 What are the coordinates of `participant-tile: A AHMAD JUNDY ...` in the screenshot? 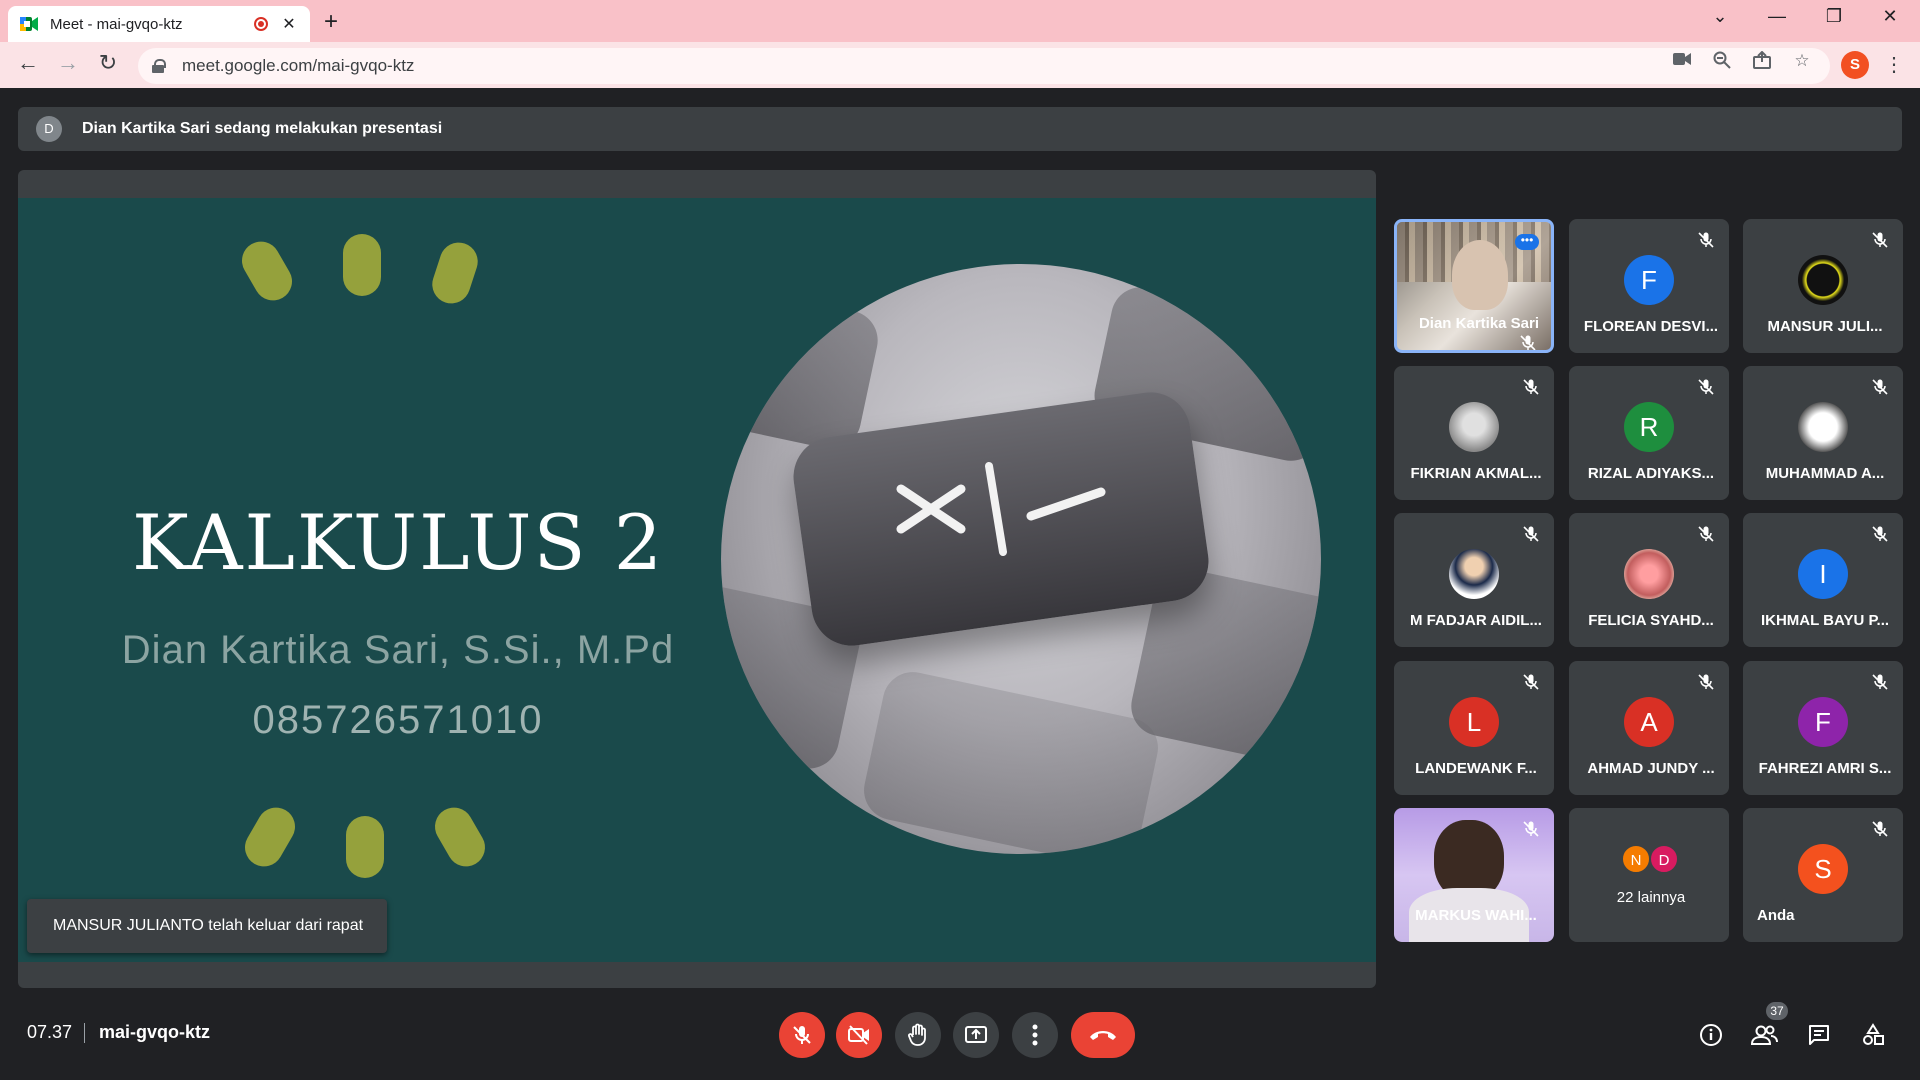 It's located at (1649, 728).